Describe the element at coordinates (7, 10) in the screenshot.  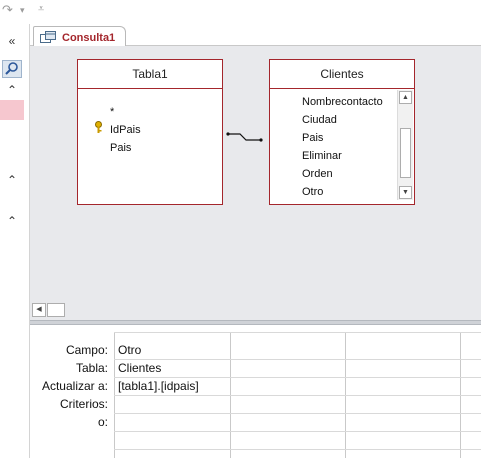
I see `redo-icon: ↷` at that location.